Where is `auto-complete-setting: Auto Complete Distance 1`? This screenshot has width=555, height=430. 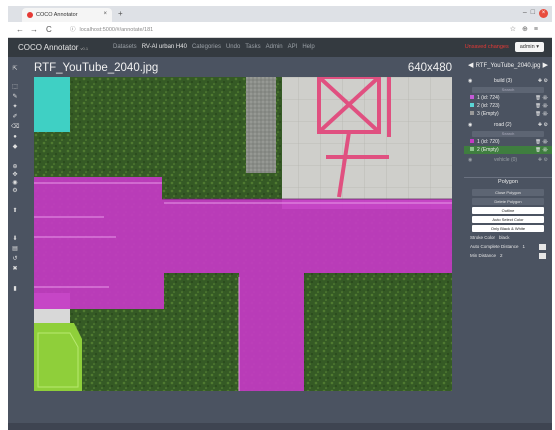 auto-complete-setting: Auto Complete Distance 1 is located at coordinates (508, 247).